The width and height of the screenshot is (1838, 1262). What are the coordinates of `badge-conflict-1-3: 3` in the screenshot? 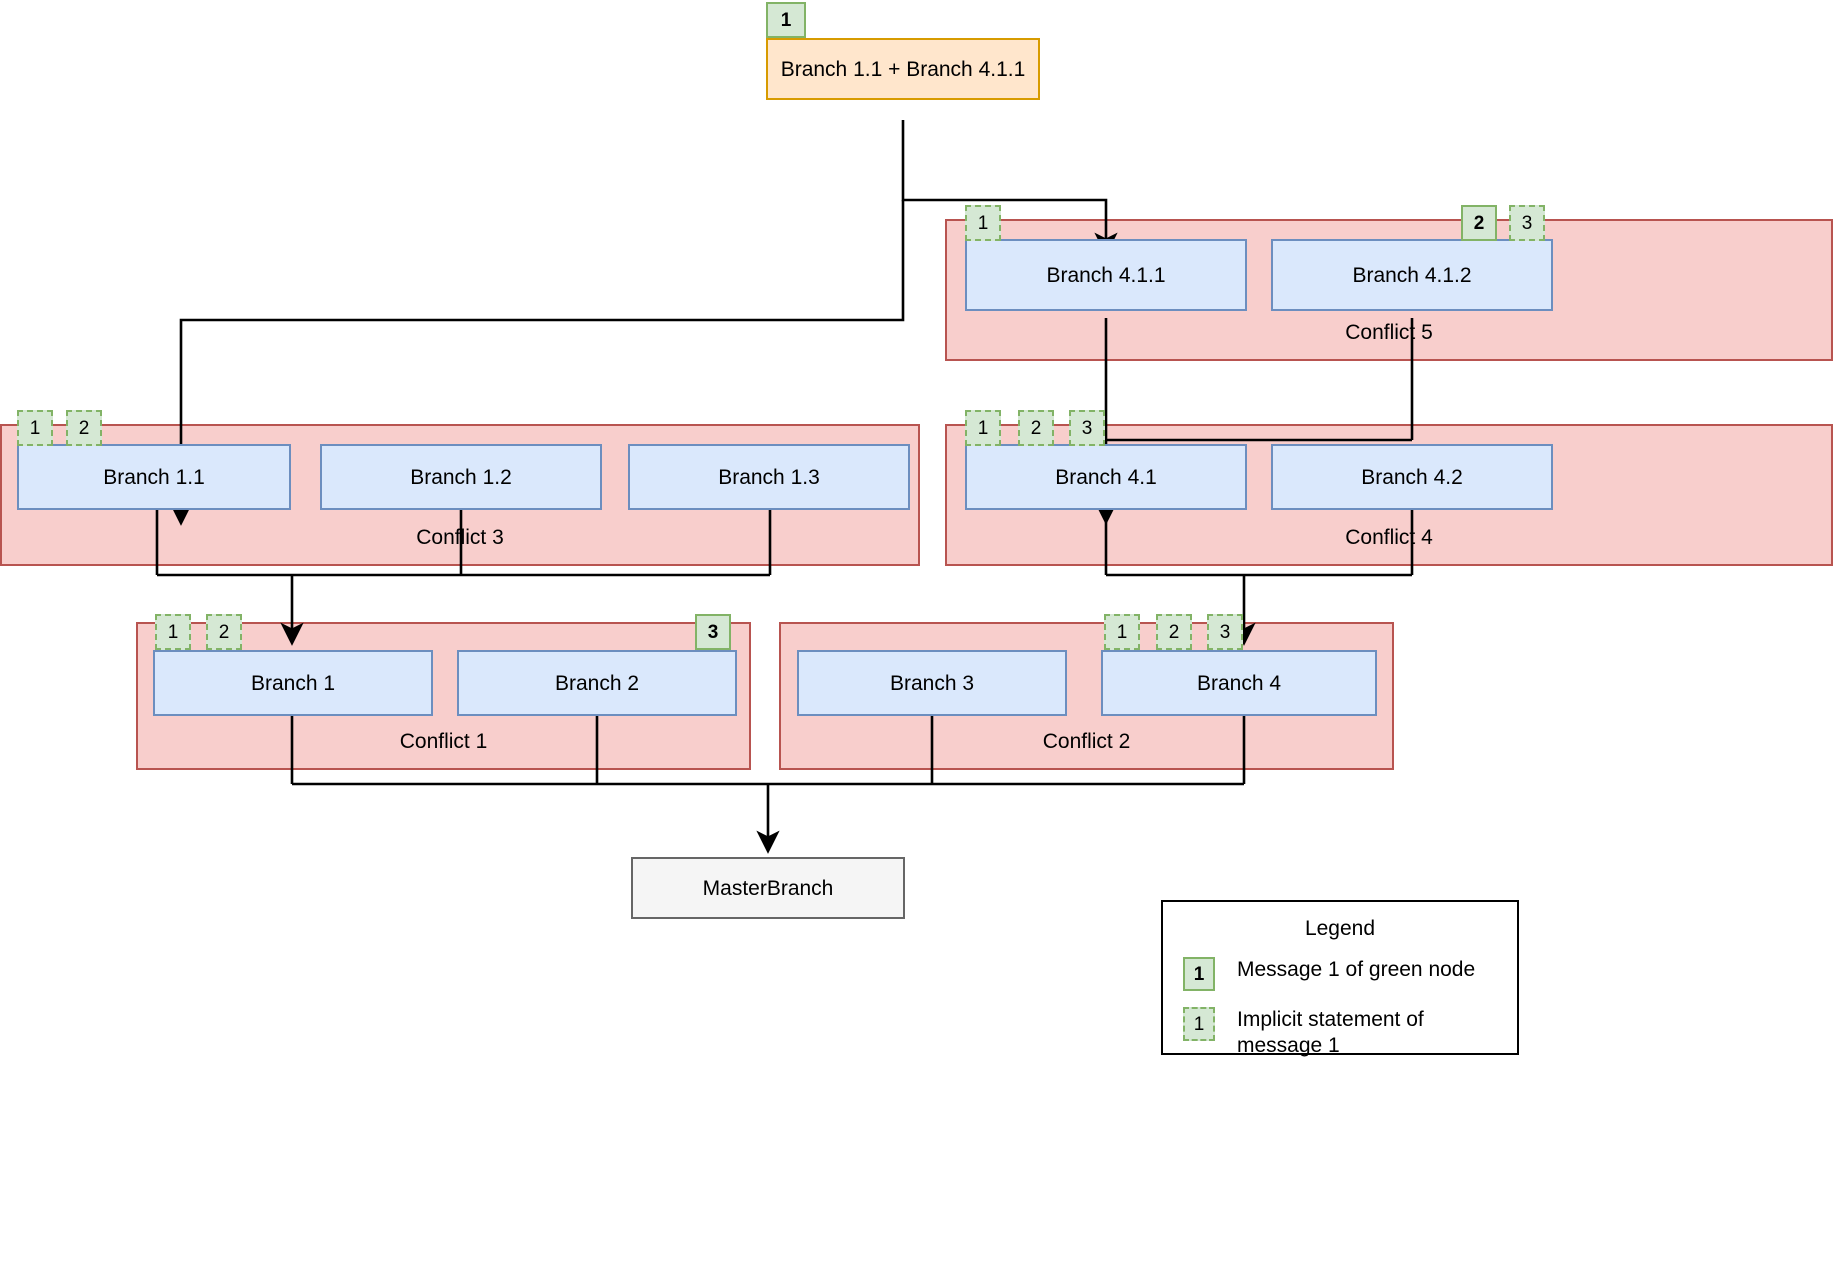 It's located at (713, 632).